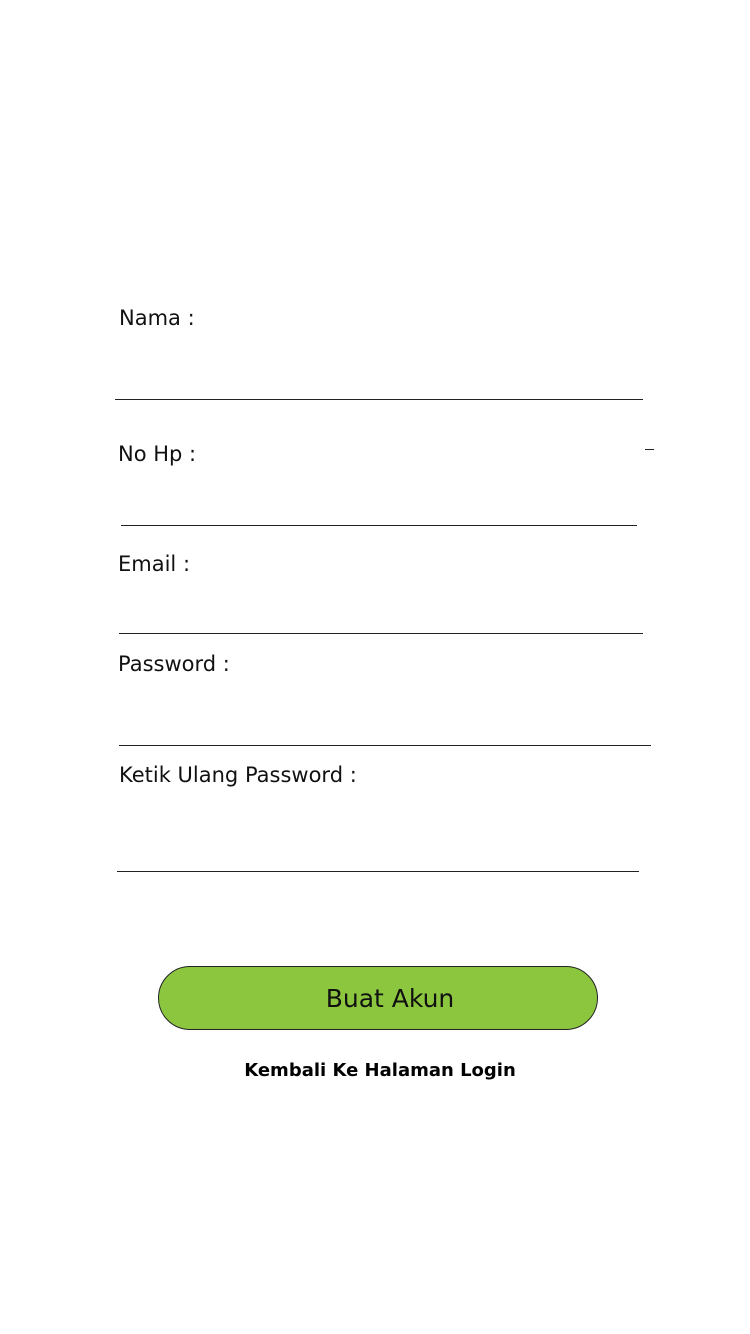 The width and height of the screenshot is (750, 1334). Describe the element at coordinates (238, 775) in the screenshot. I see `confirm-password-label: Ketik Ulang Password :` at that location.